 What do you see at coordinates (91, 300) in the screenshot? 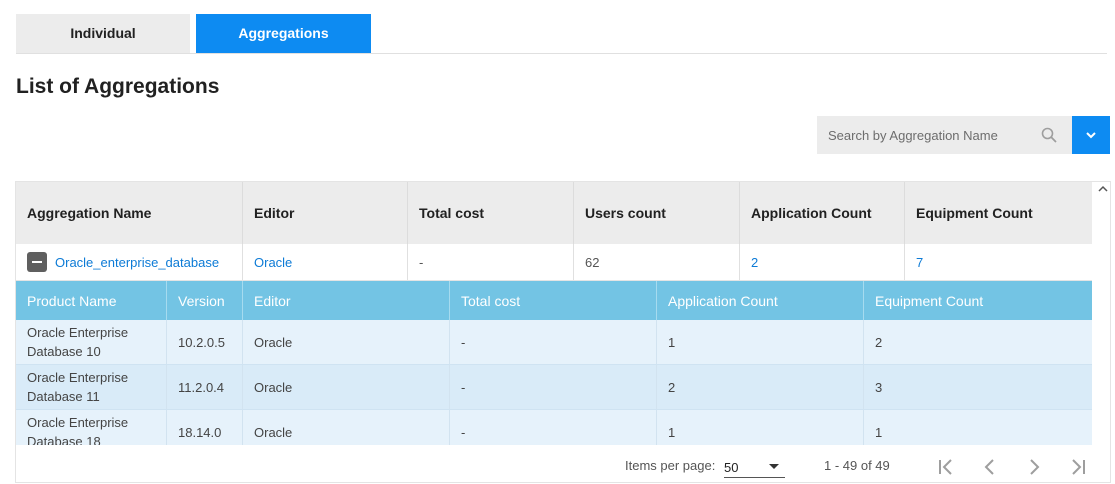
I see `sub-column-header-product-name: Product Name` at bounding box center [91, 300].